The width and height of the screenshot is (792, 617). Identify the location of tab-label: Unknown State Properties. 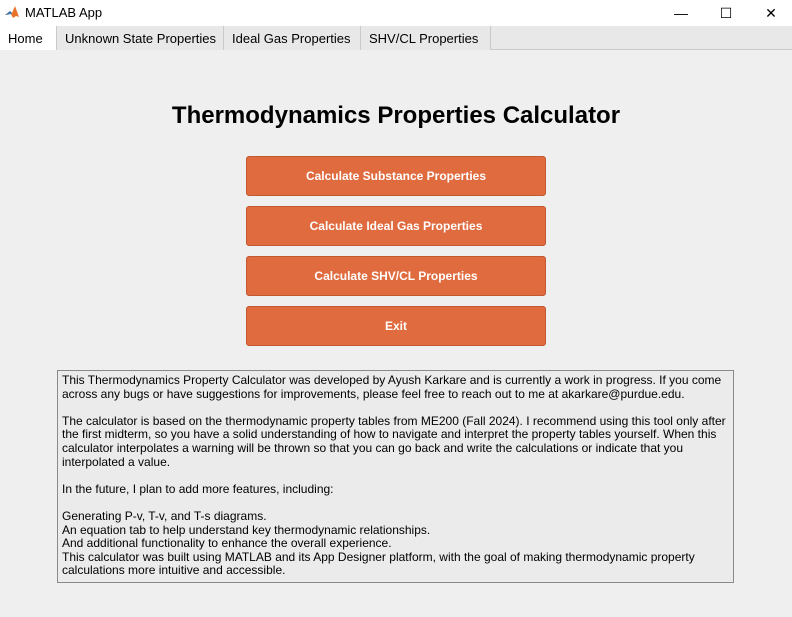
(141, 38).